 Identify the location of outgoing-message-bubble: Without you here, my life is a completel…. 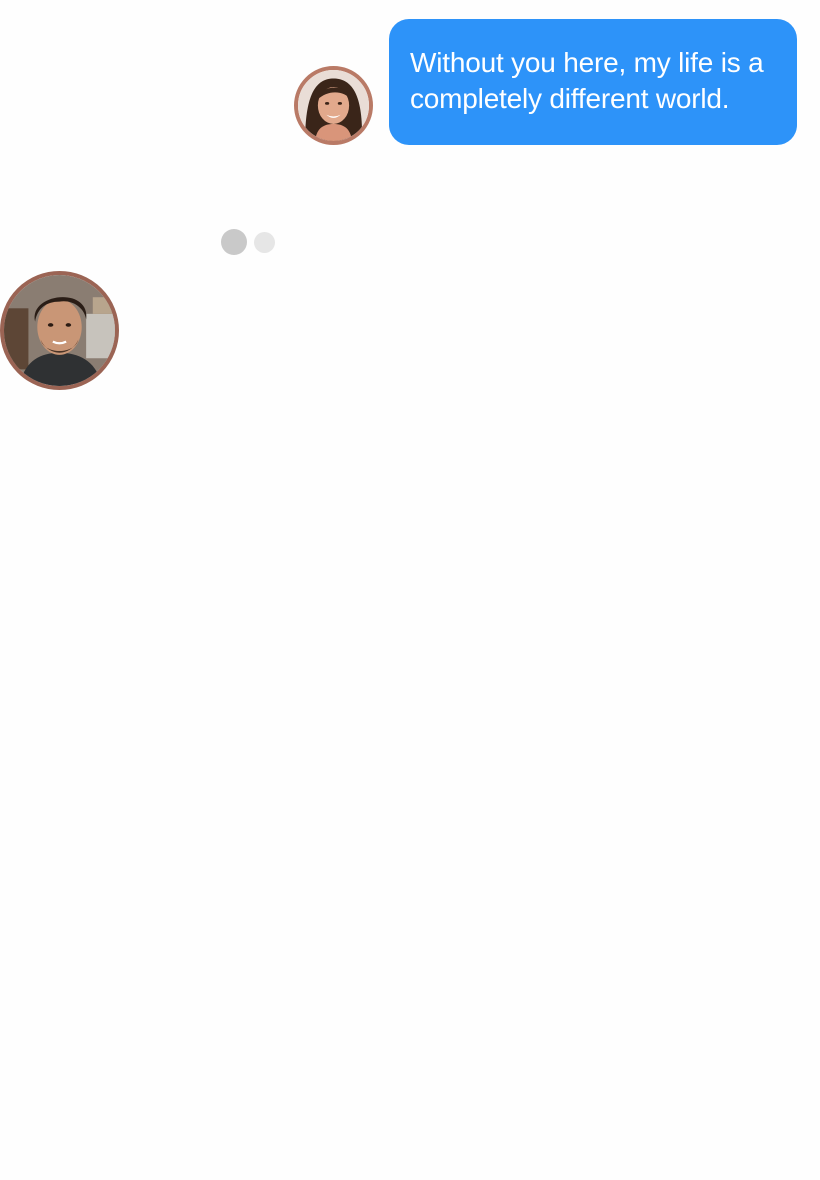
(593, 82).